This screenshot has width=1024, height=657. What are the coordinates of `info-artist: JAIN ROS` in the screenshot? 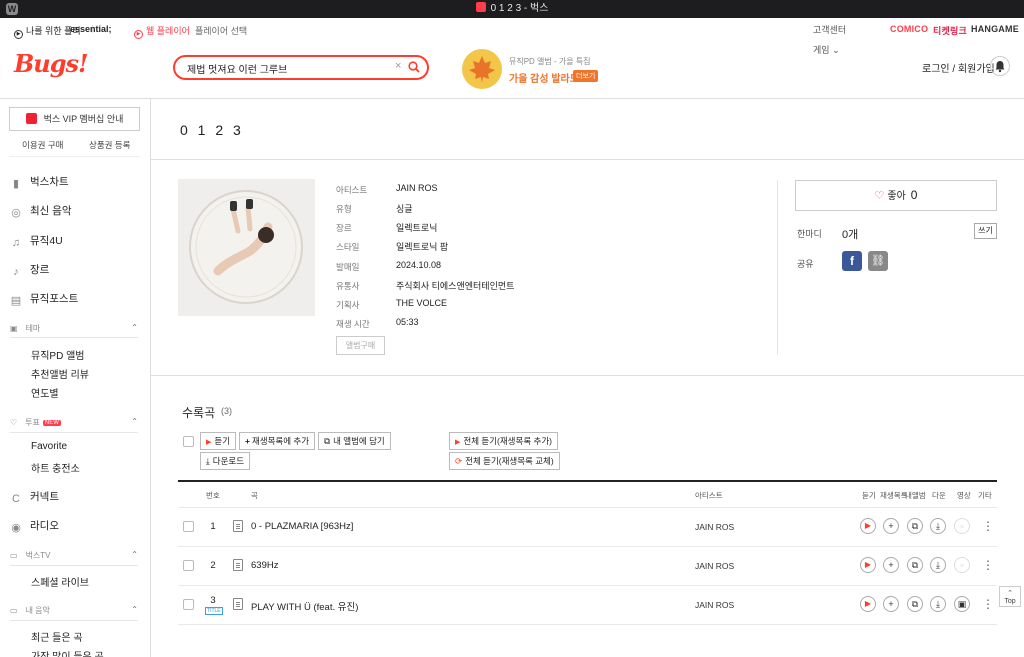 It's located at (417, 188).